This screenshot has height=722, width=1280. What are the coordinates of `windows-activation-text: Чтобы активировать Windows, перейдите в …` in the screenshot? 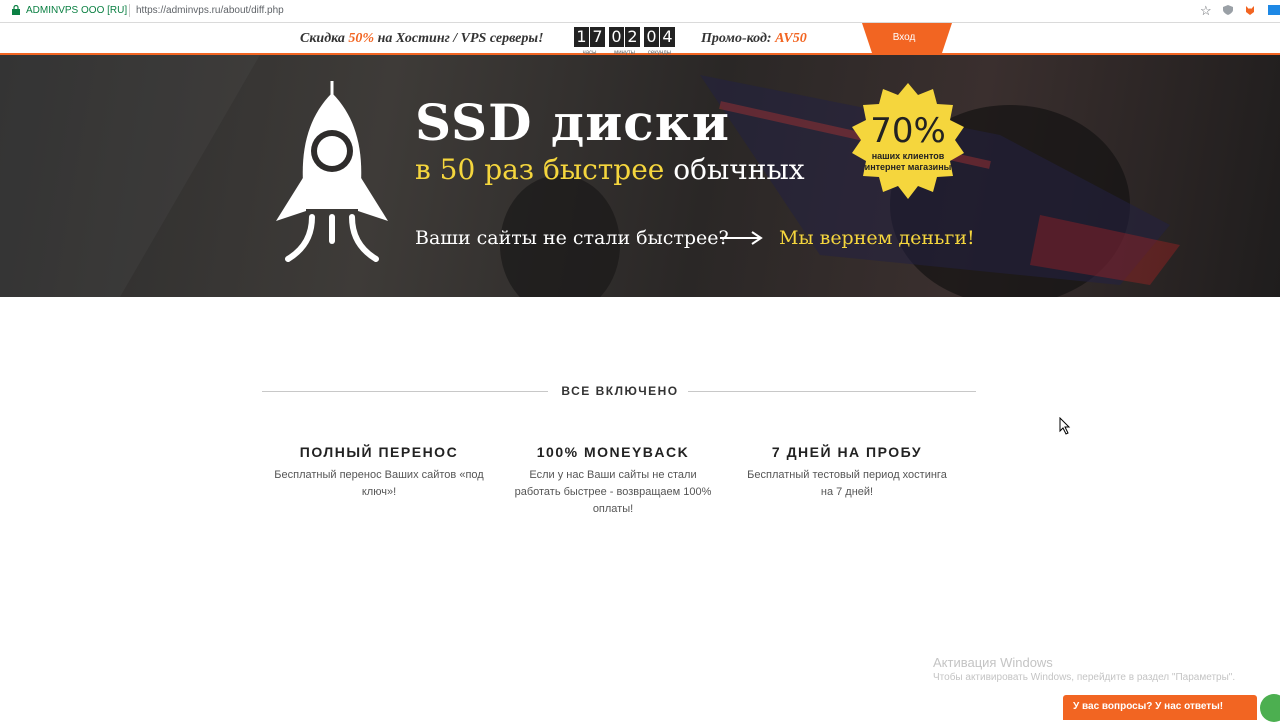 It's located at (1084, 677).